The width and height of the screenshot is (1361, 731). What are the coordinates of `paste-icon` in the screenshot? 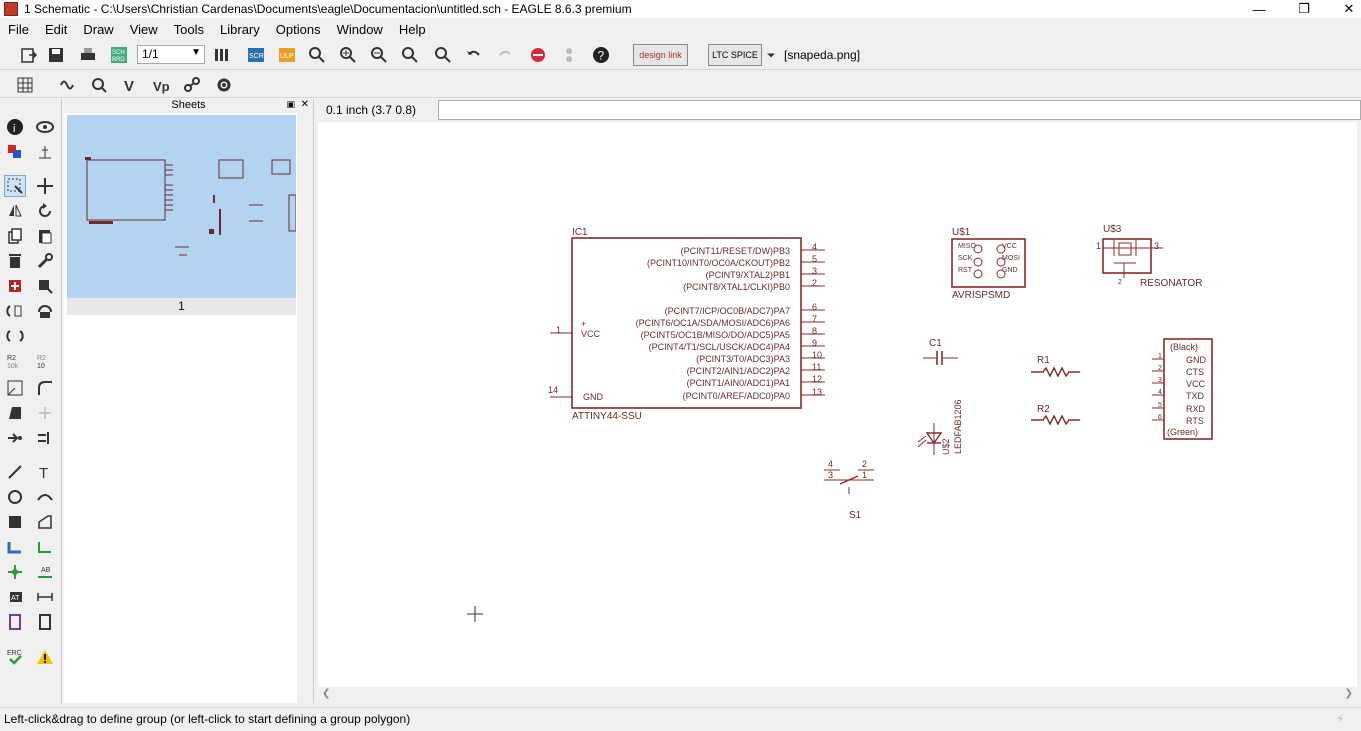 It's located at (45, 236).